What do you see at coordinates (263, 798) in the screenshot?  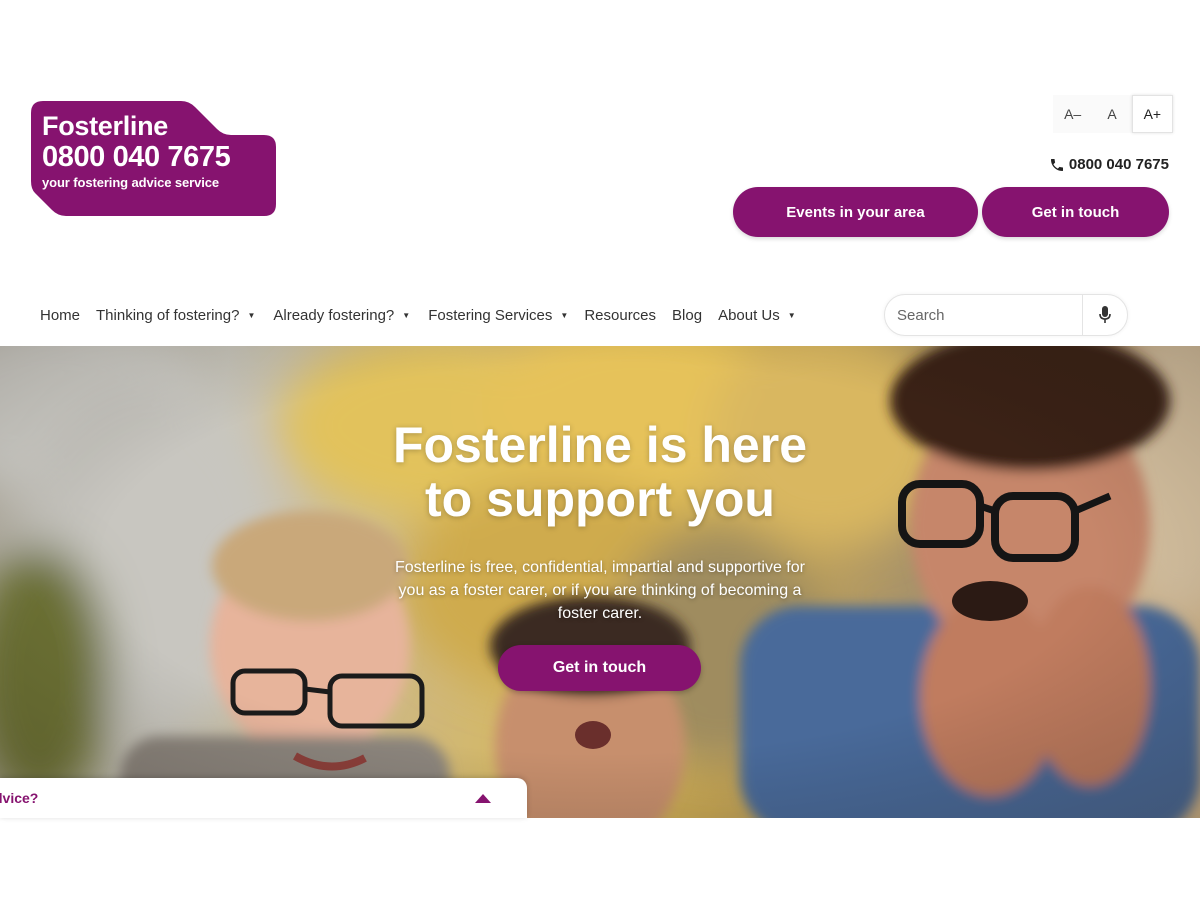 I see `chat-widget-bar: dvice?` at bounding box center [263, 798].